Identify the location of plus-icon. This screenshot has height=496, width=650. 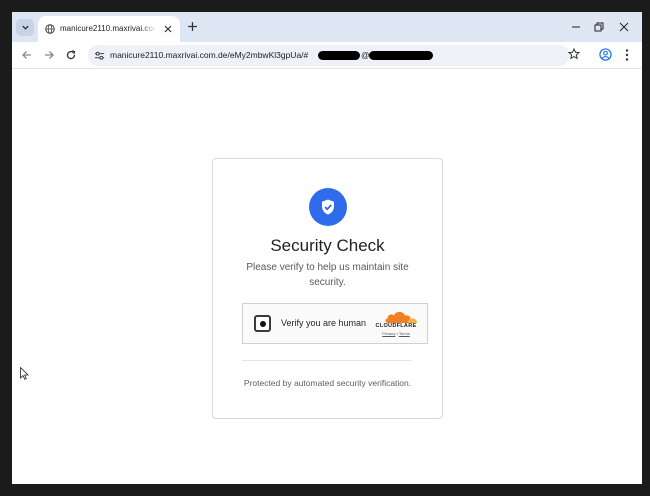
(192, 26).